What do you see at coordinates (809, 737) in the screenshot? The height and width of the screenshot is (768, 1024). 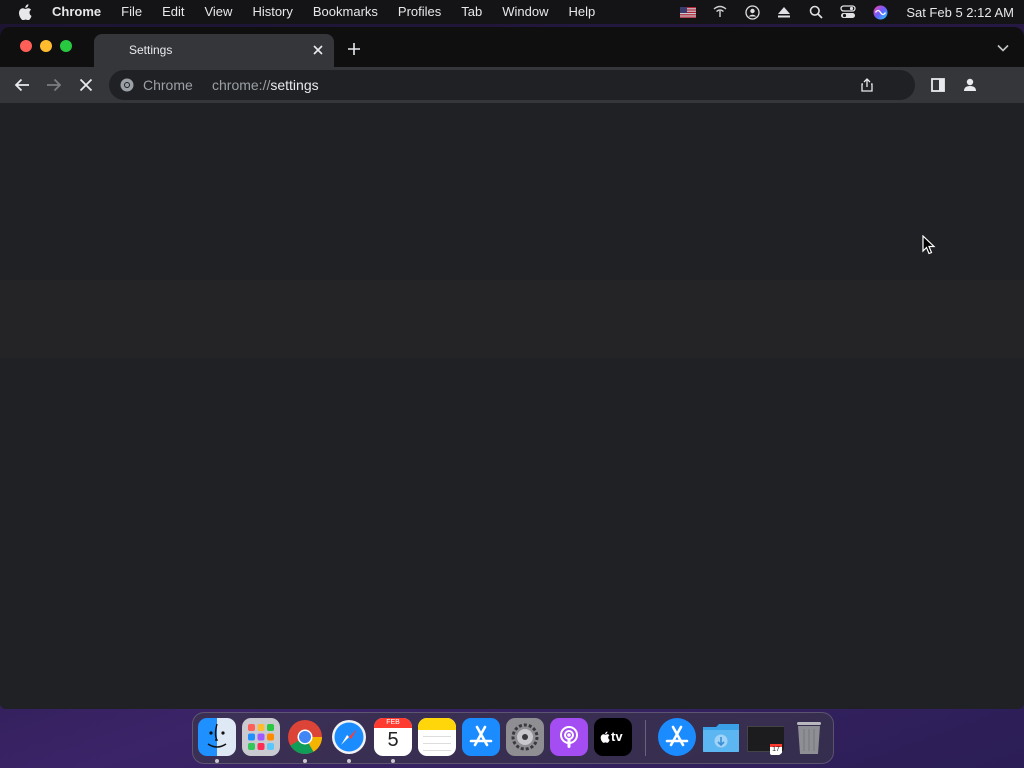 I see `dock-trash` at bounding box center [809, 737].